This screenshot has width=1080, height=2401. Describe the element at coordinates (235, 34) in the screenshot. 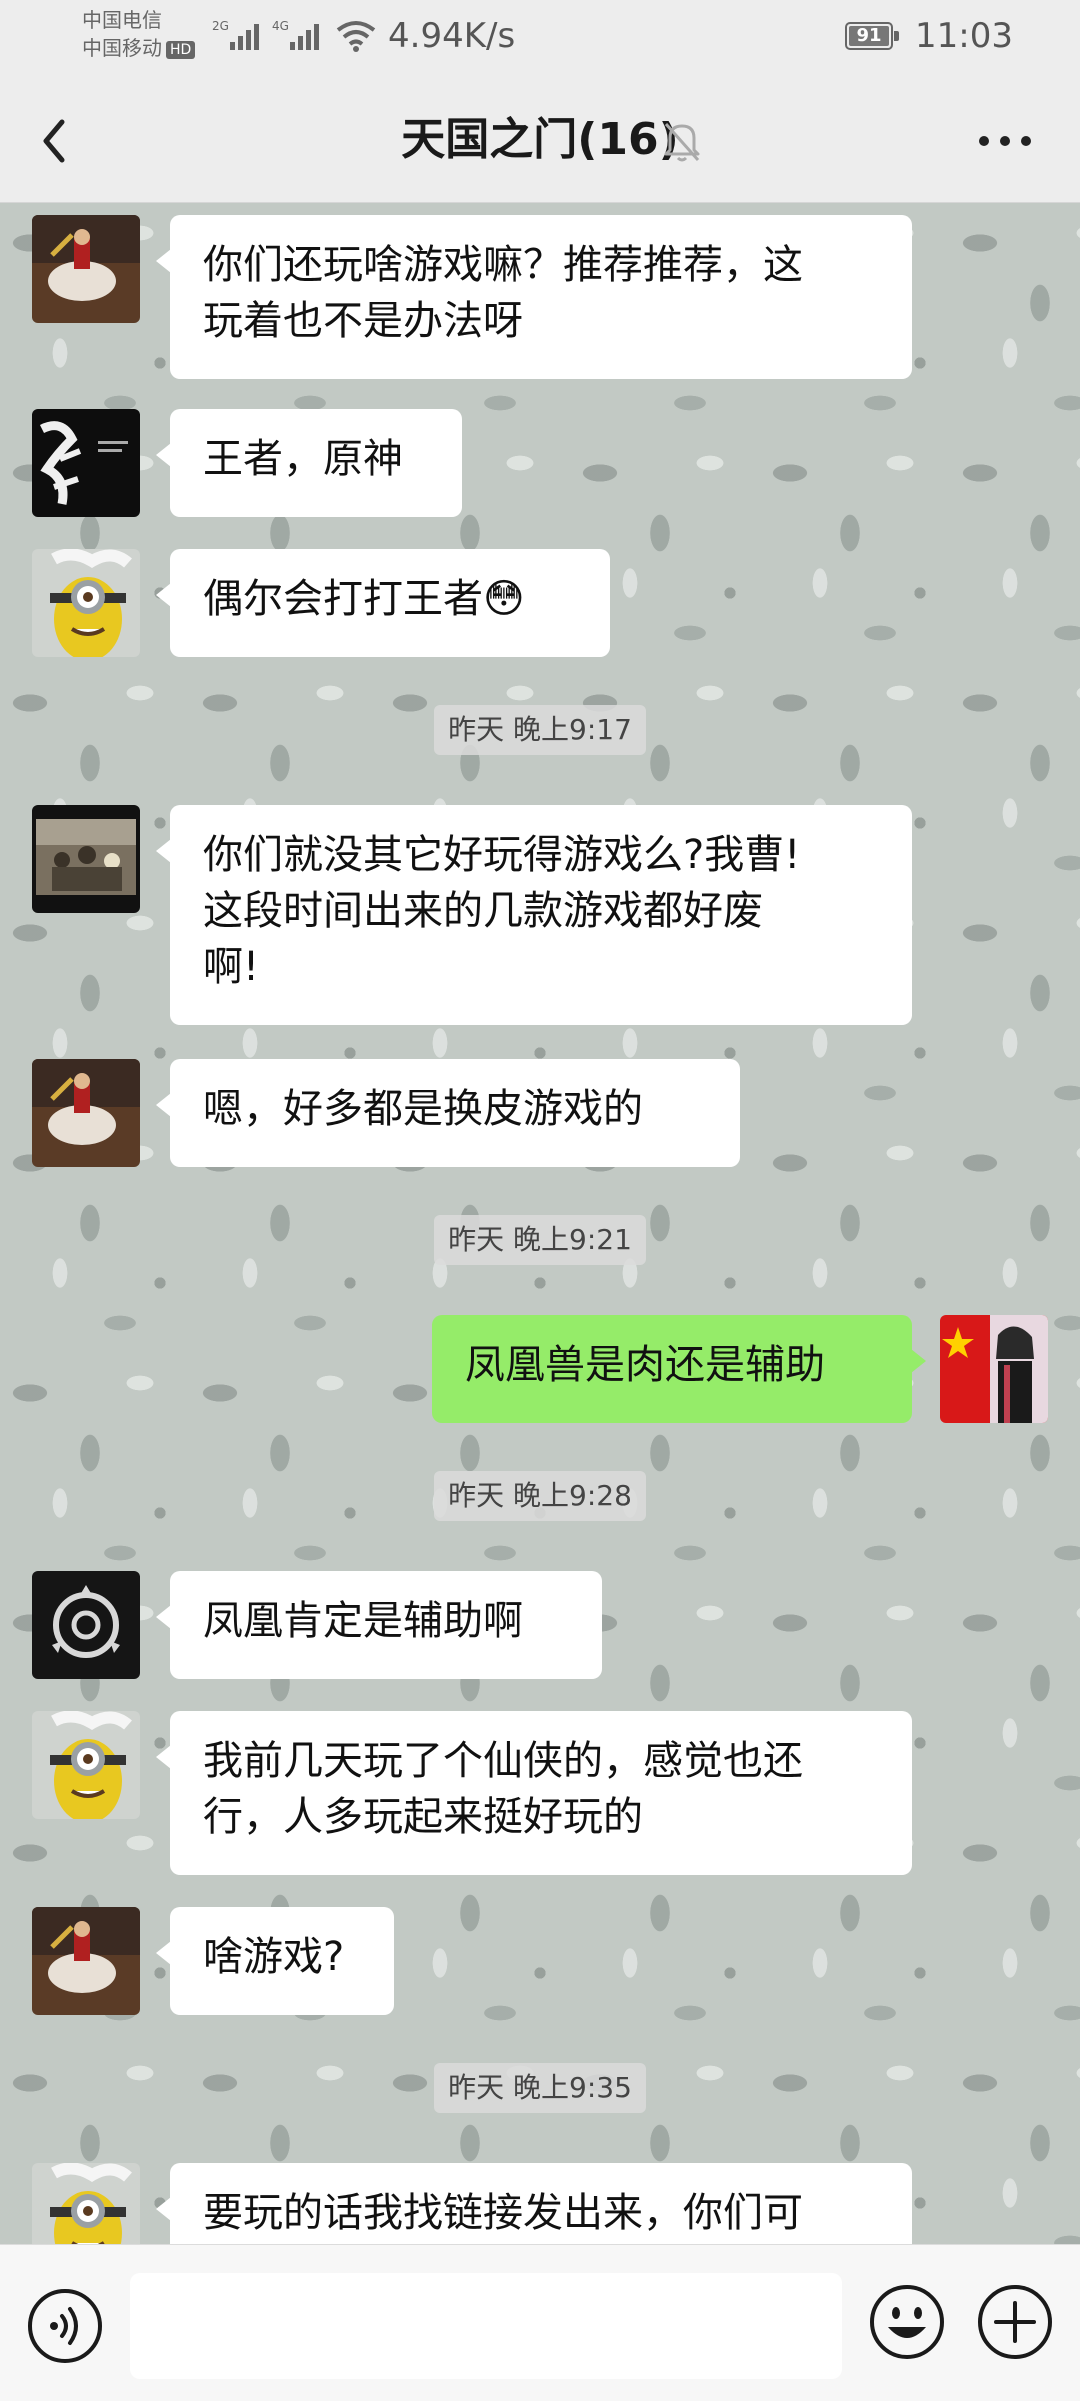

I see `signal-icon-1: 2G` at that location.